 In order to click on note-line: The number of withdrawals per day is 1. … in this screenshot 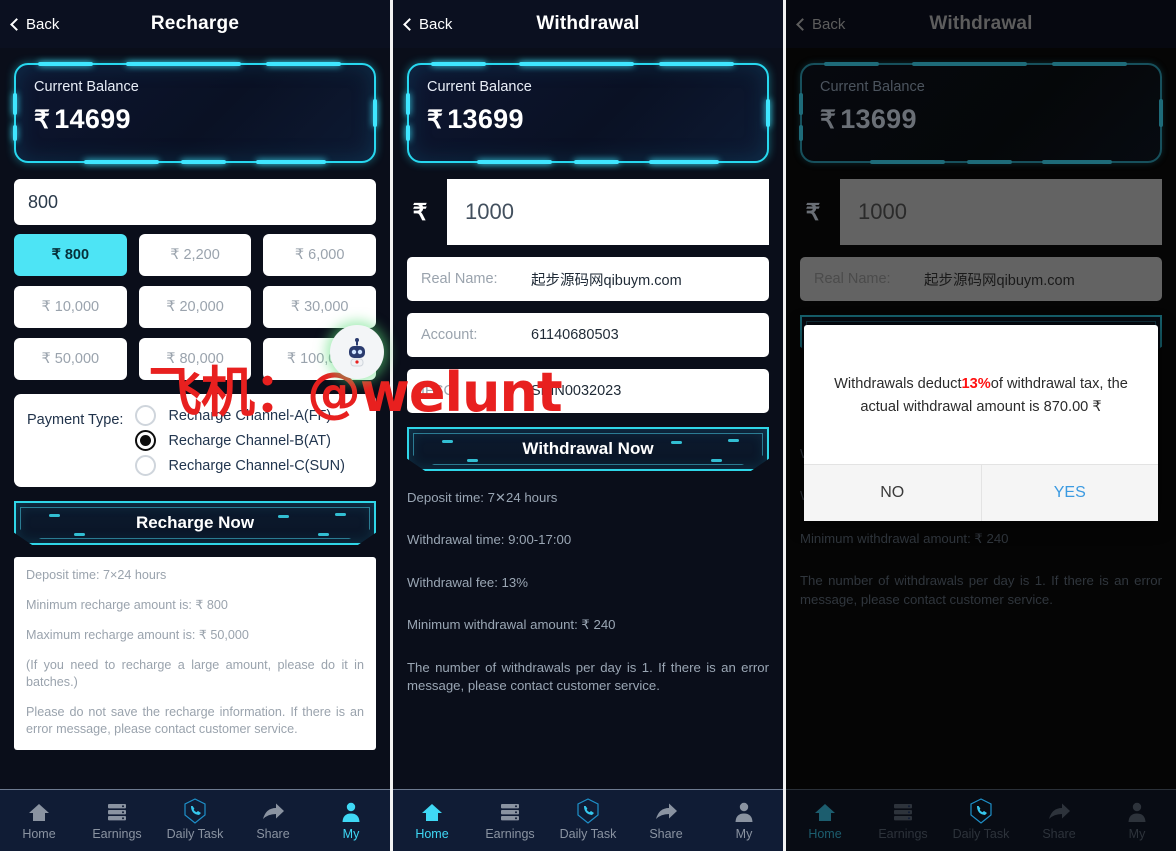, I will do `click(588, 676)`.